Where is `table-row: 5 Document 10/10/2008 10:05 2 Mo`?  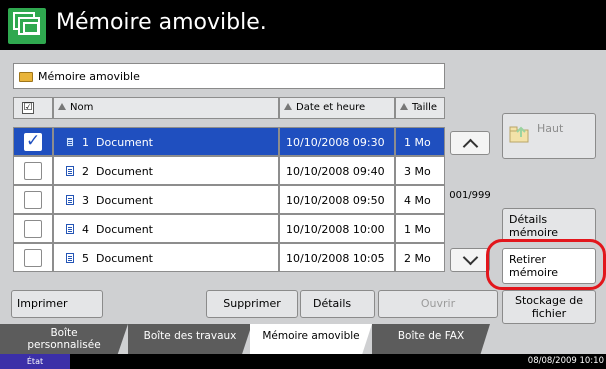 table-row: 5 Document 10/10/2008 10:05 2 Mo is located at coordinates (229, 257).